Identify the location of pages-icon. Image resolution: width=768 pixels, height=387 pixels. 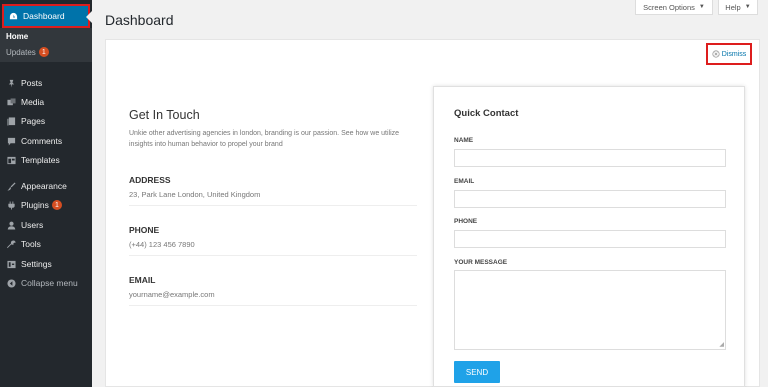
(11, 121).